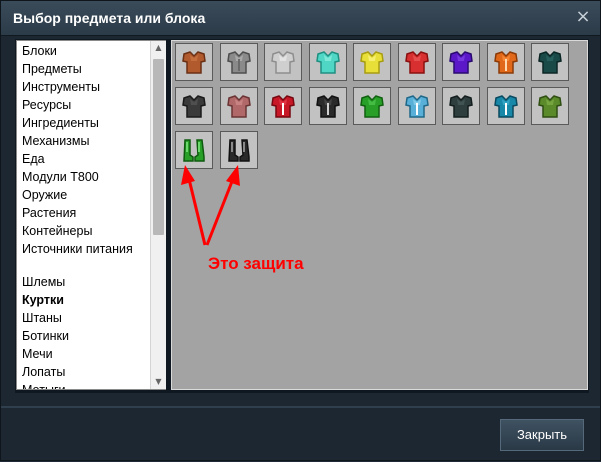 The image size is (601, 462). Describe the element at coordinates (86, 177) in the screenshot. I see `category-item: Модули Т800` at that location.